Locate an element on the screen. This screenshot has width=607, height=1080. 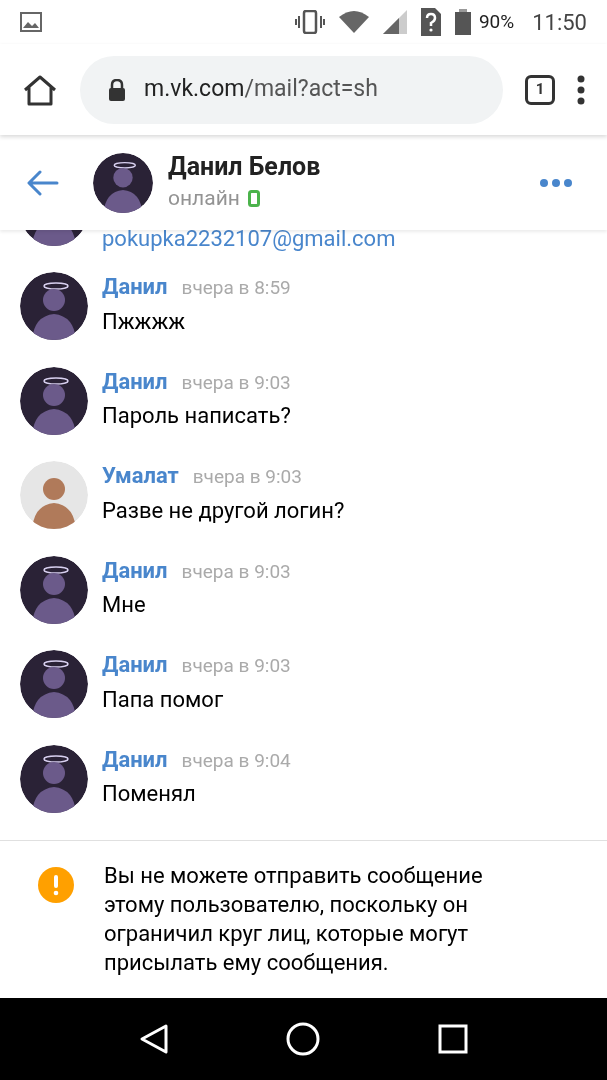
battery-icon is located at coordinates (462, 22).